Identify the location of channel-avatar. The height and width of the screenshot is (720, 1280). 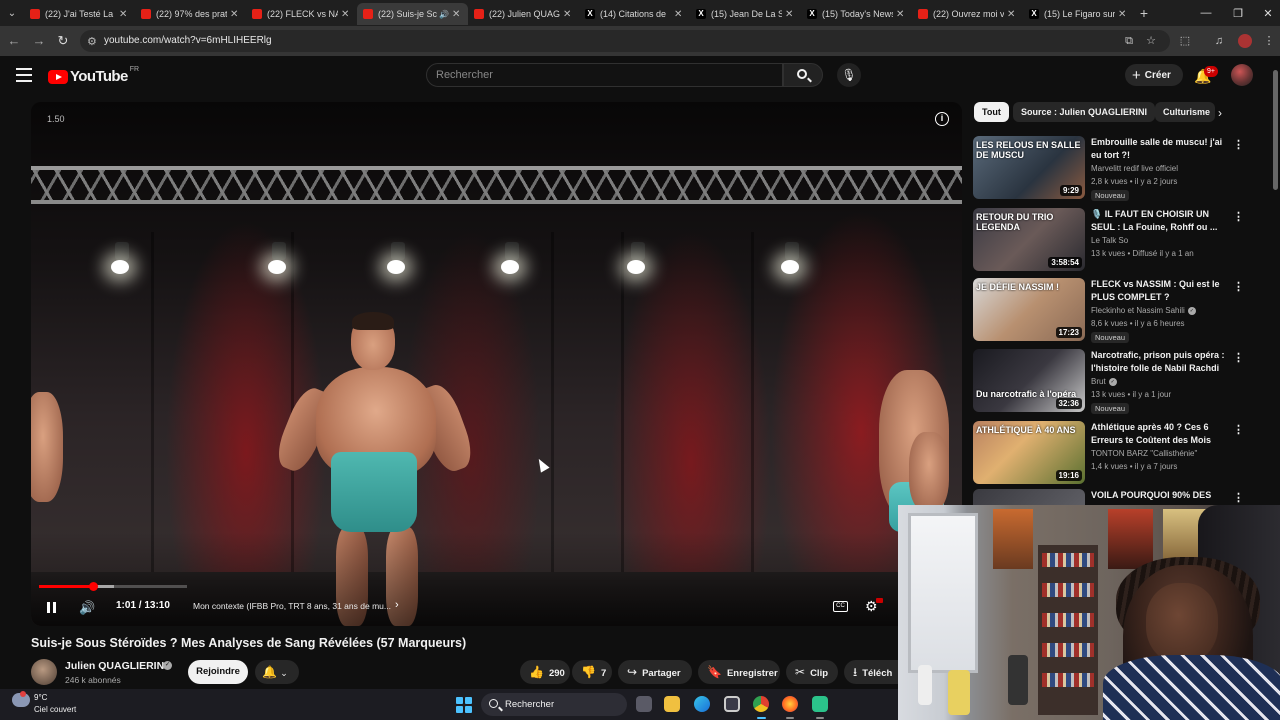
(44, 672).